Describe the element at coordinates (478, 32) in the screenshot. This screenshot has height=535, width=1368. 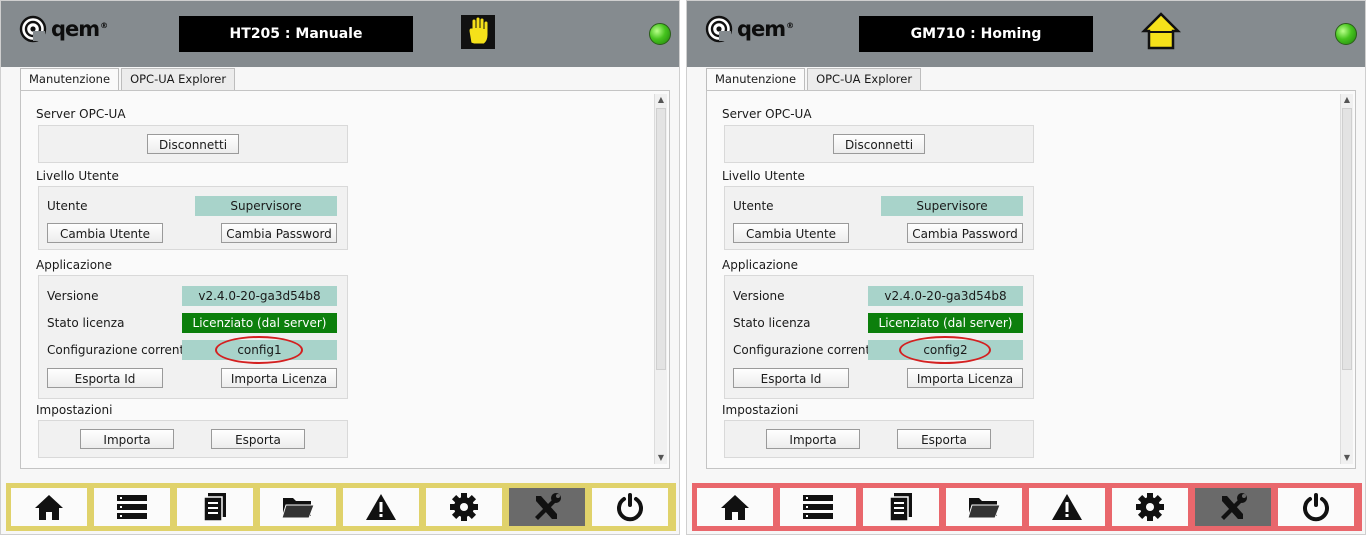
I see `hand-icon` at that location.